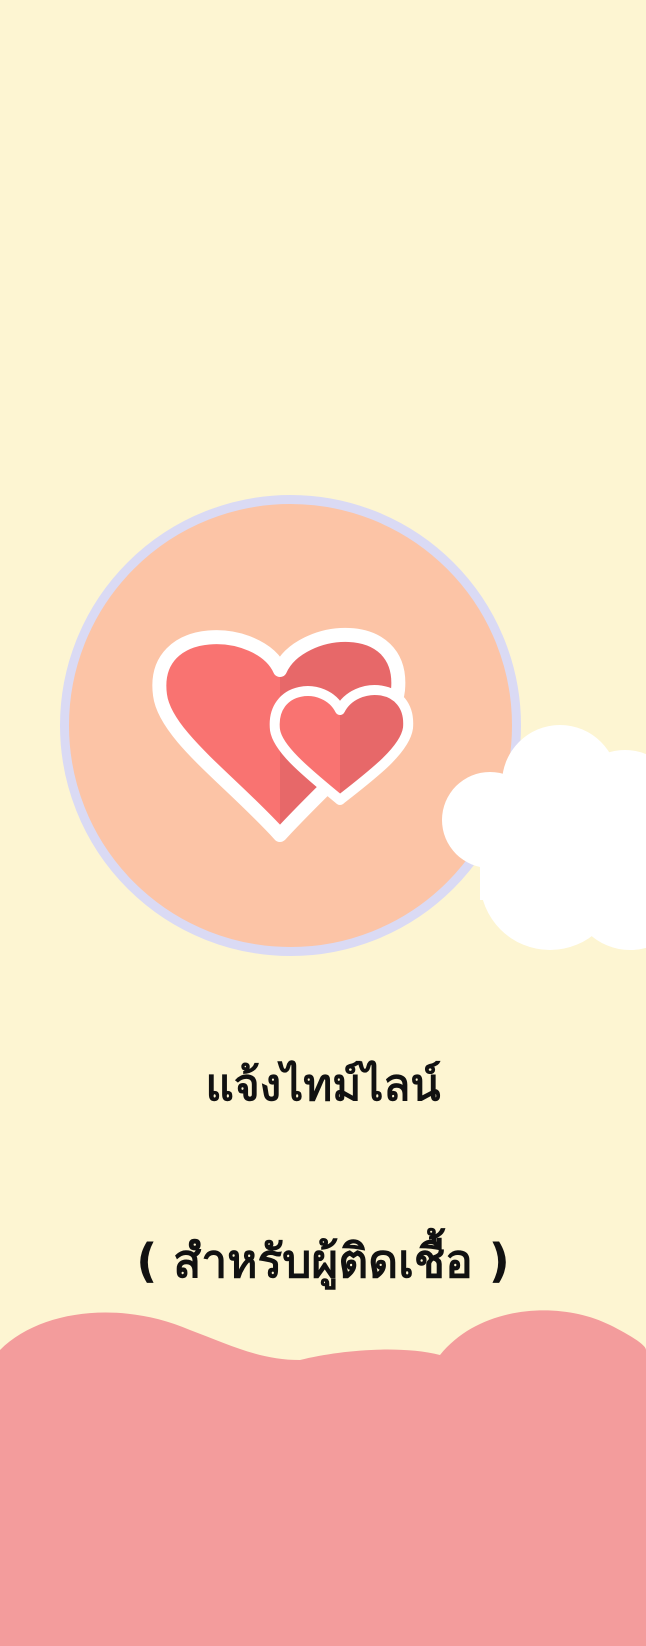 The height and width of the screenshot is (1646, 646). What do you see at coordinates (283, 735) in the screenshot?
I see `two-hearts-icon` at bounding box center [283, 735].